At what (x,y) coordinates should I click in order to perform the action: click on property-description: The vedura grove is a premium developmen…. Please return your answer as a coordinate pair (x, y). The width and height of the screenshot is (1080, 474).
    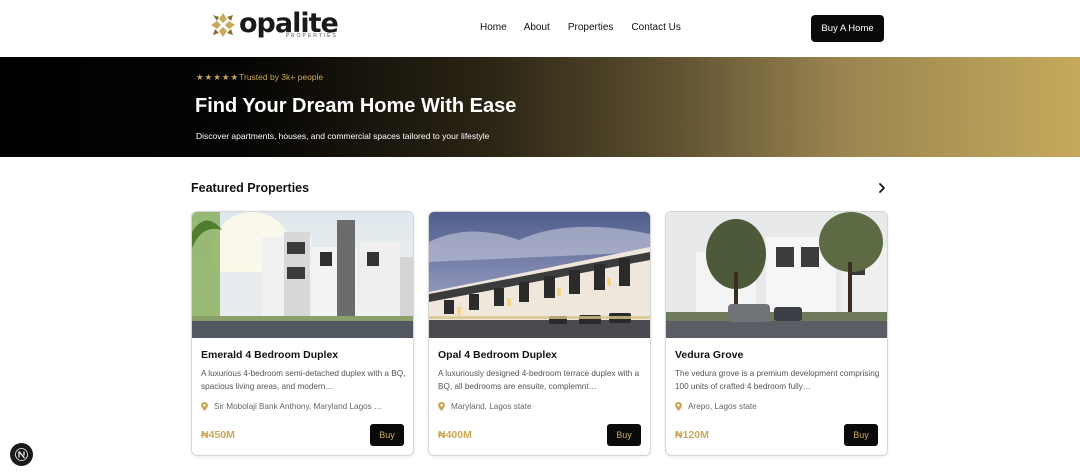
    Looking at the image, I should click on (777, 380).